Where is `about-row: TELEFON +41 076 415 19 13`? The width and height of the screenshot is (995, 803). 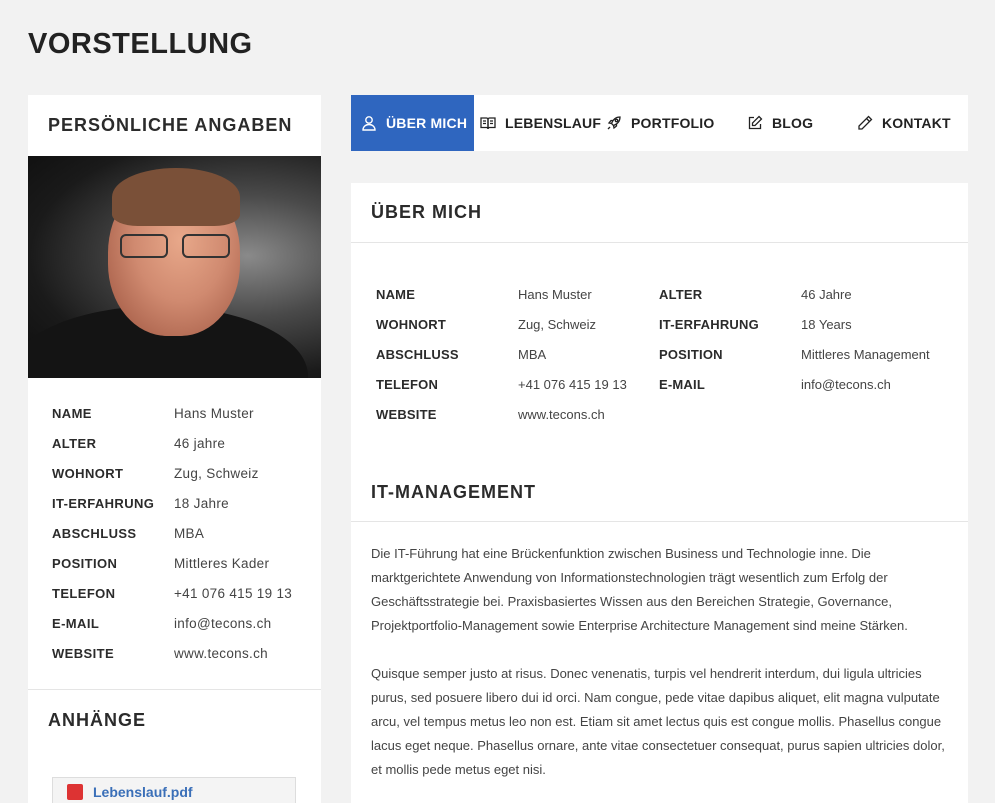 about-row: TELEFON +41 076 415 19 13 is located at coordinates (517, 384).